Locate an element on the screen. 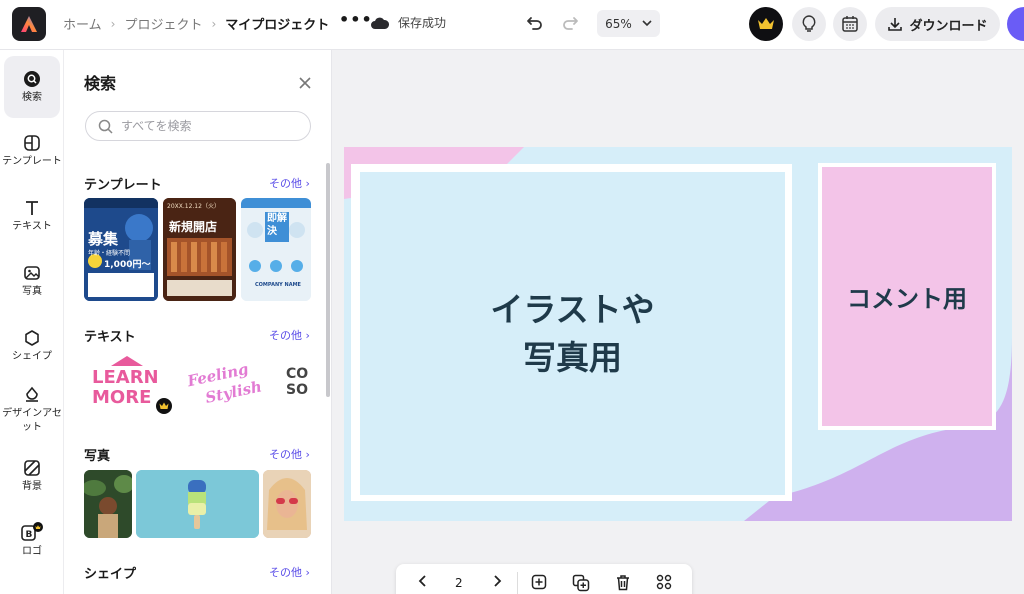 This screenshot has height=594, width=1024. template-icon is located at coordinates (32, 143).